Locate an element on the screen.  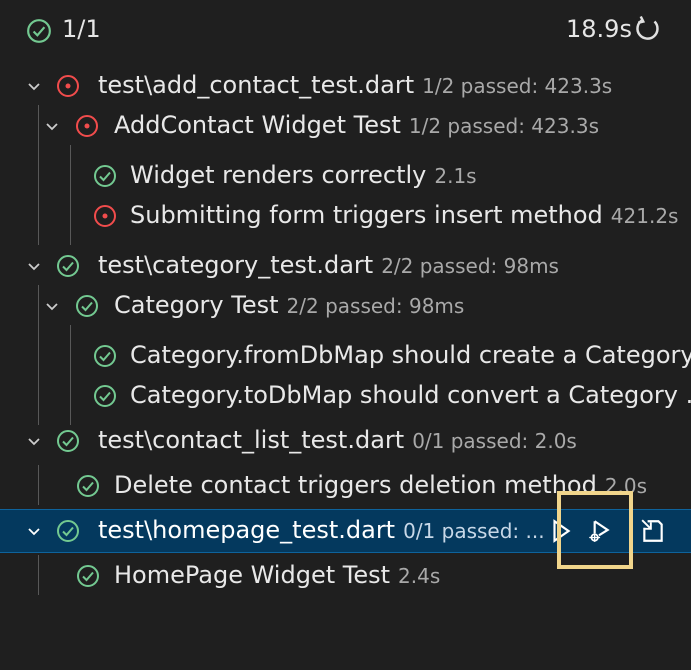
tree-item-test: Widget renders correctly 2.1s is located at coordinates (345, 176).